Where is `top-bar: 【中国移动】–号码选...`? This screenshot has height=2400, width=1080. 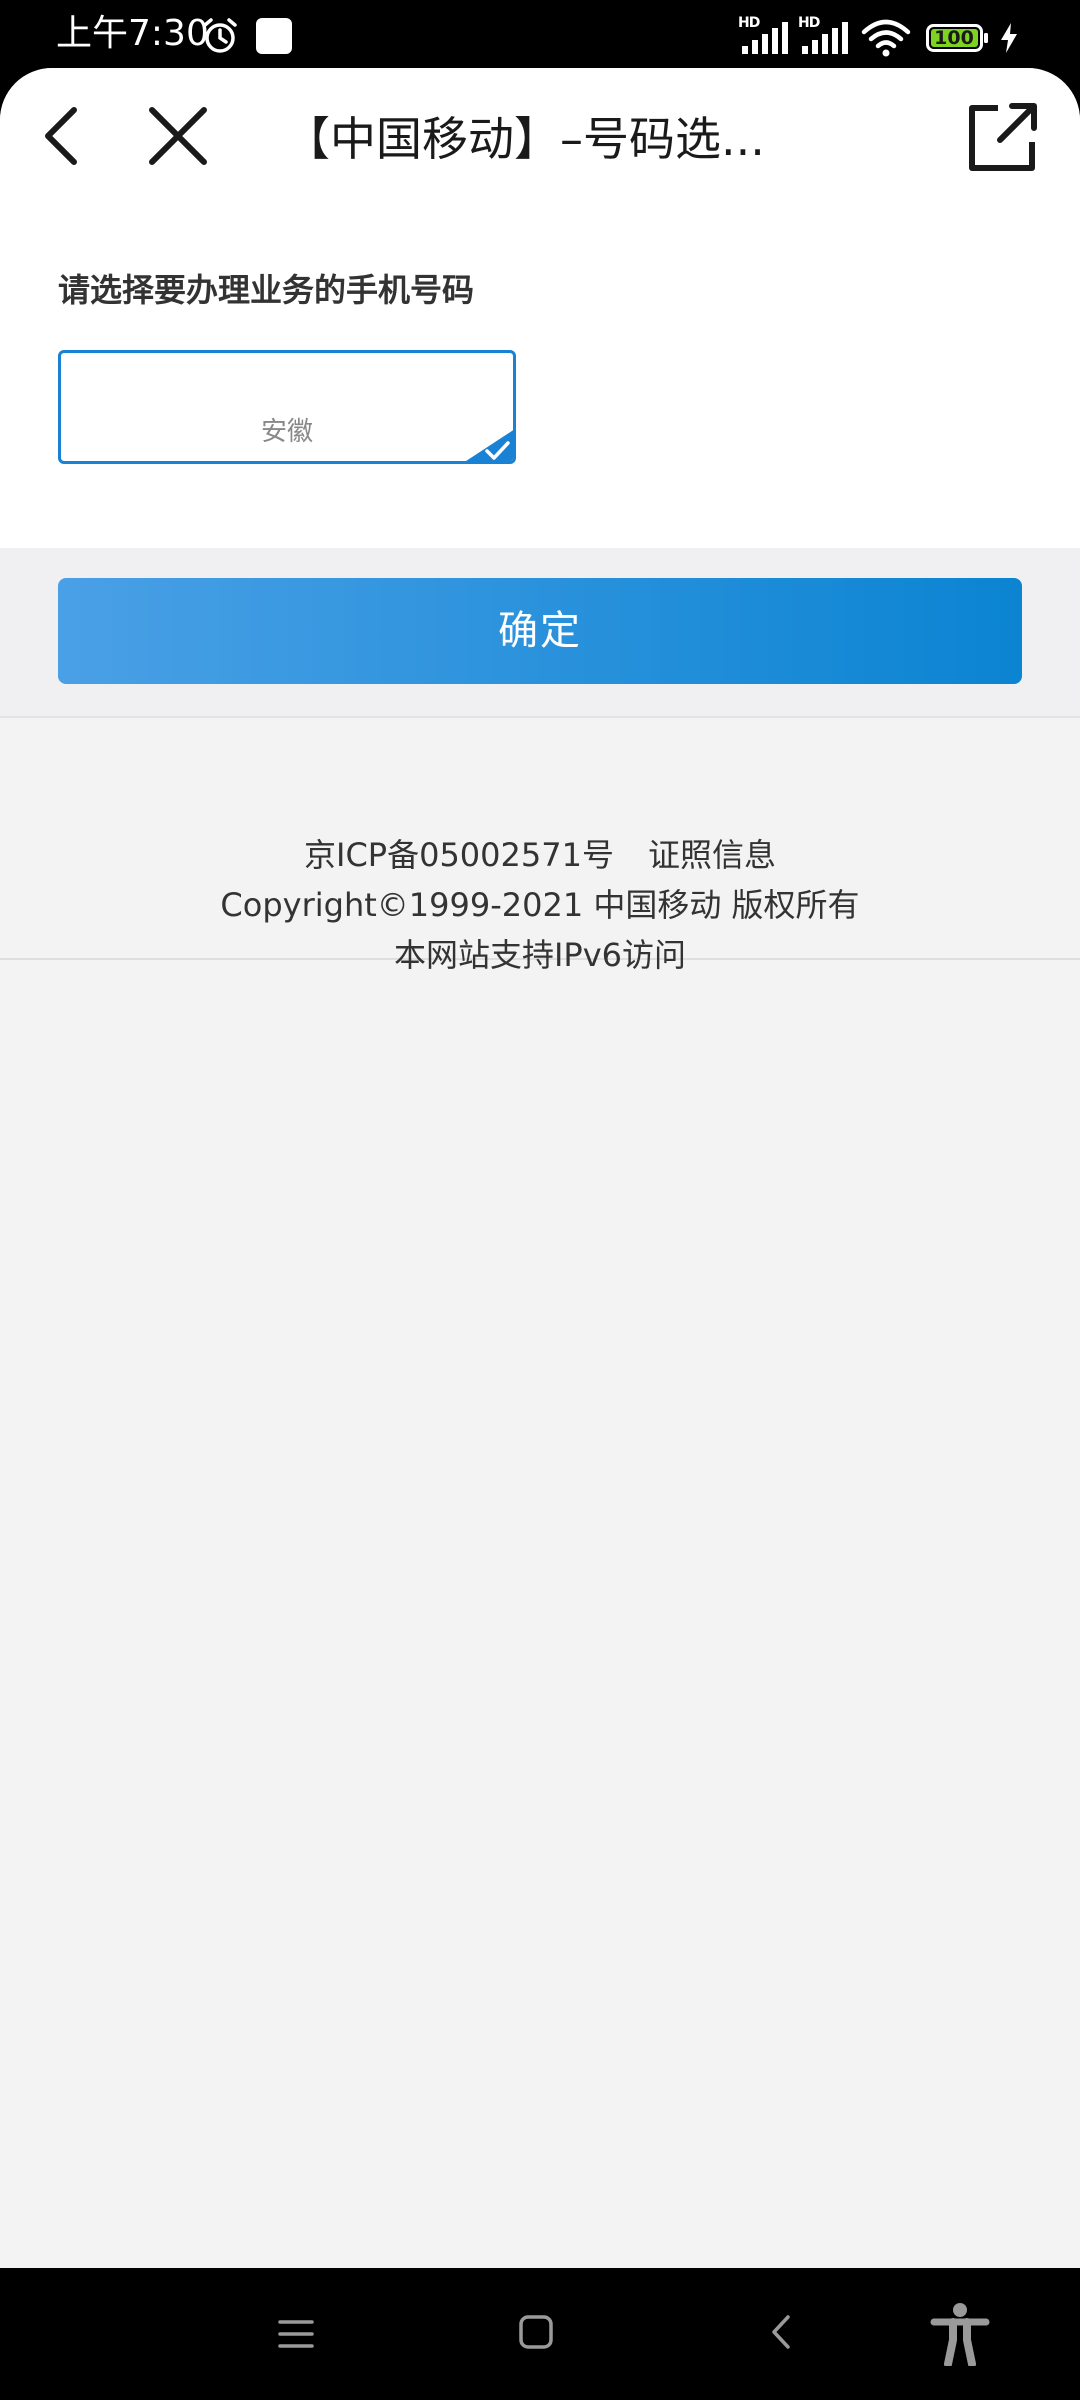
top-bar: 【中国移动】–号码选... is located at coordinates (540, 138).